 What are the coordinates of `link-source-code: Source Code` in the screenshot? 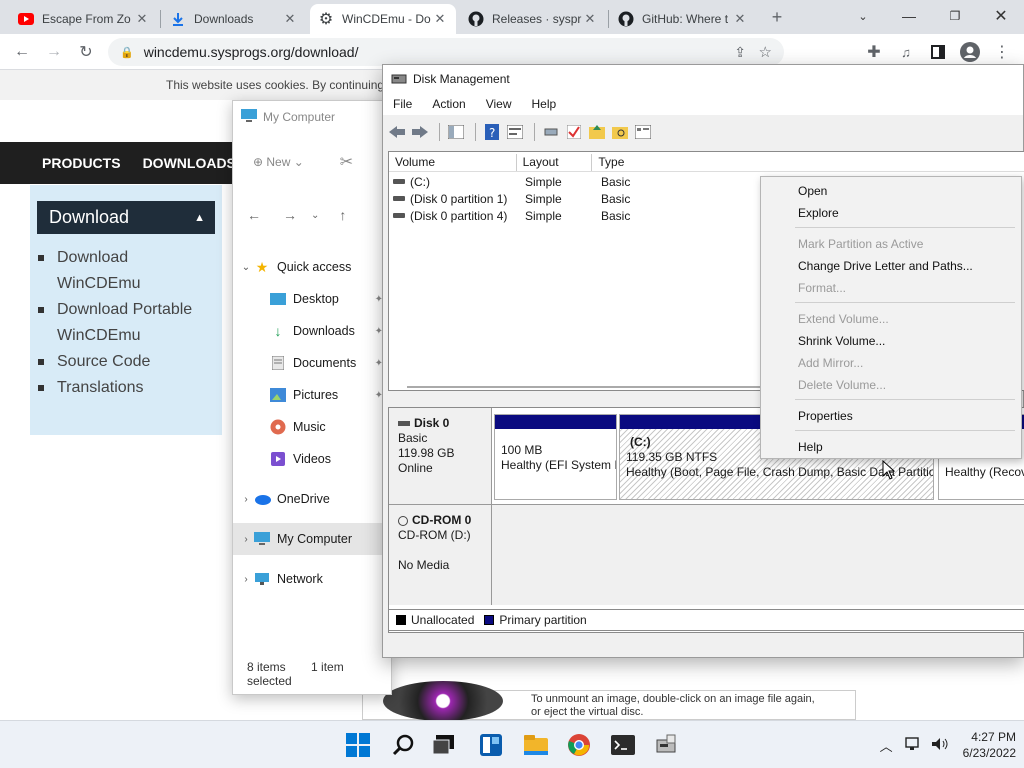 It's located at (128, 362).